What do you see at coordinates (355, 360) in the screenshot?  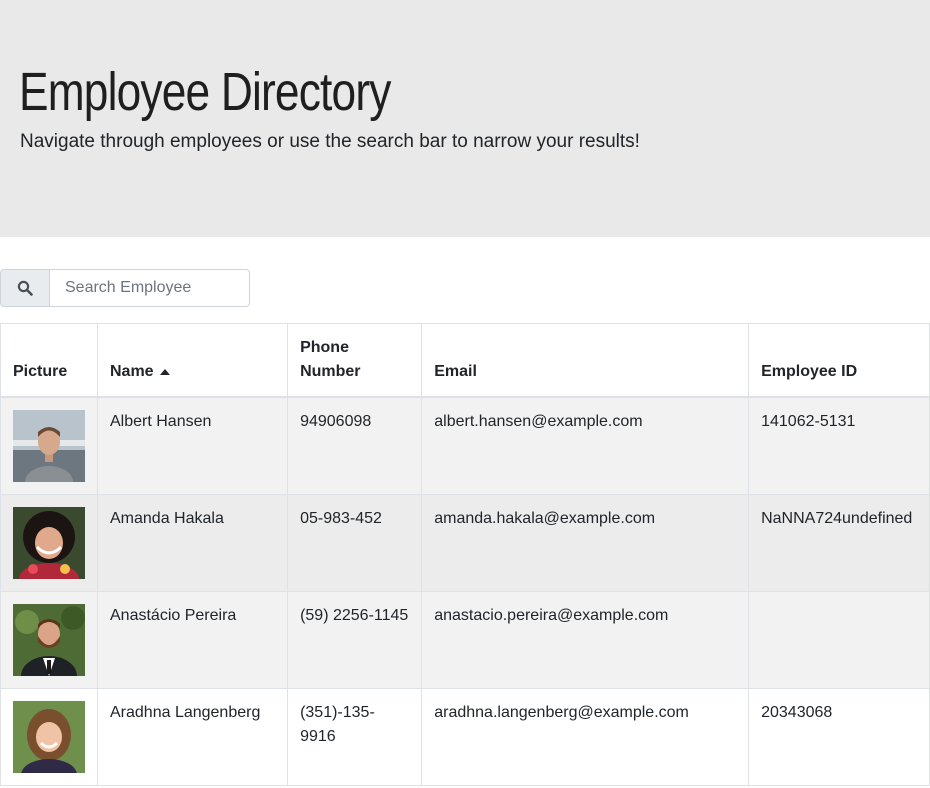 I see `column-header-phone: Phone Number` at bounding box center [355, 360].